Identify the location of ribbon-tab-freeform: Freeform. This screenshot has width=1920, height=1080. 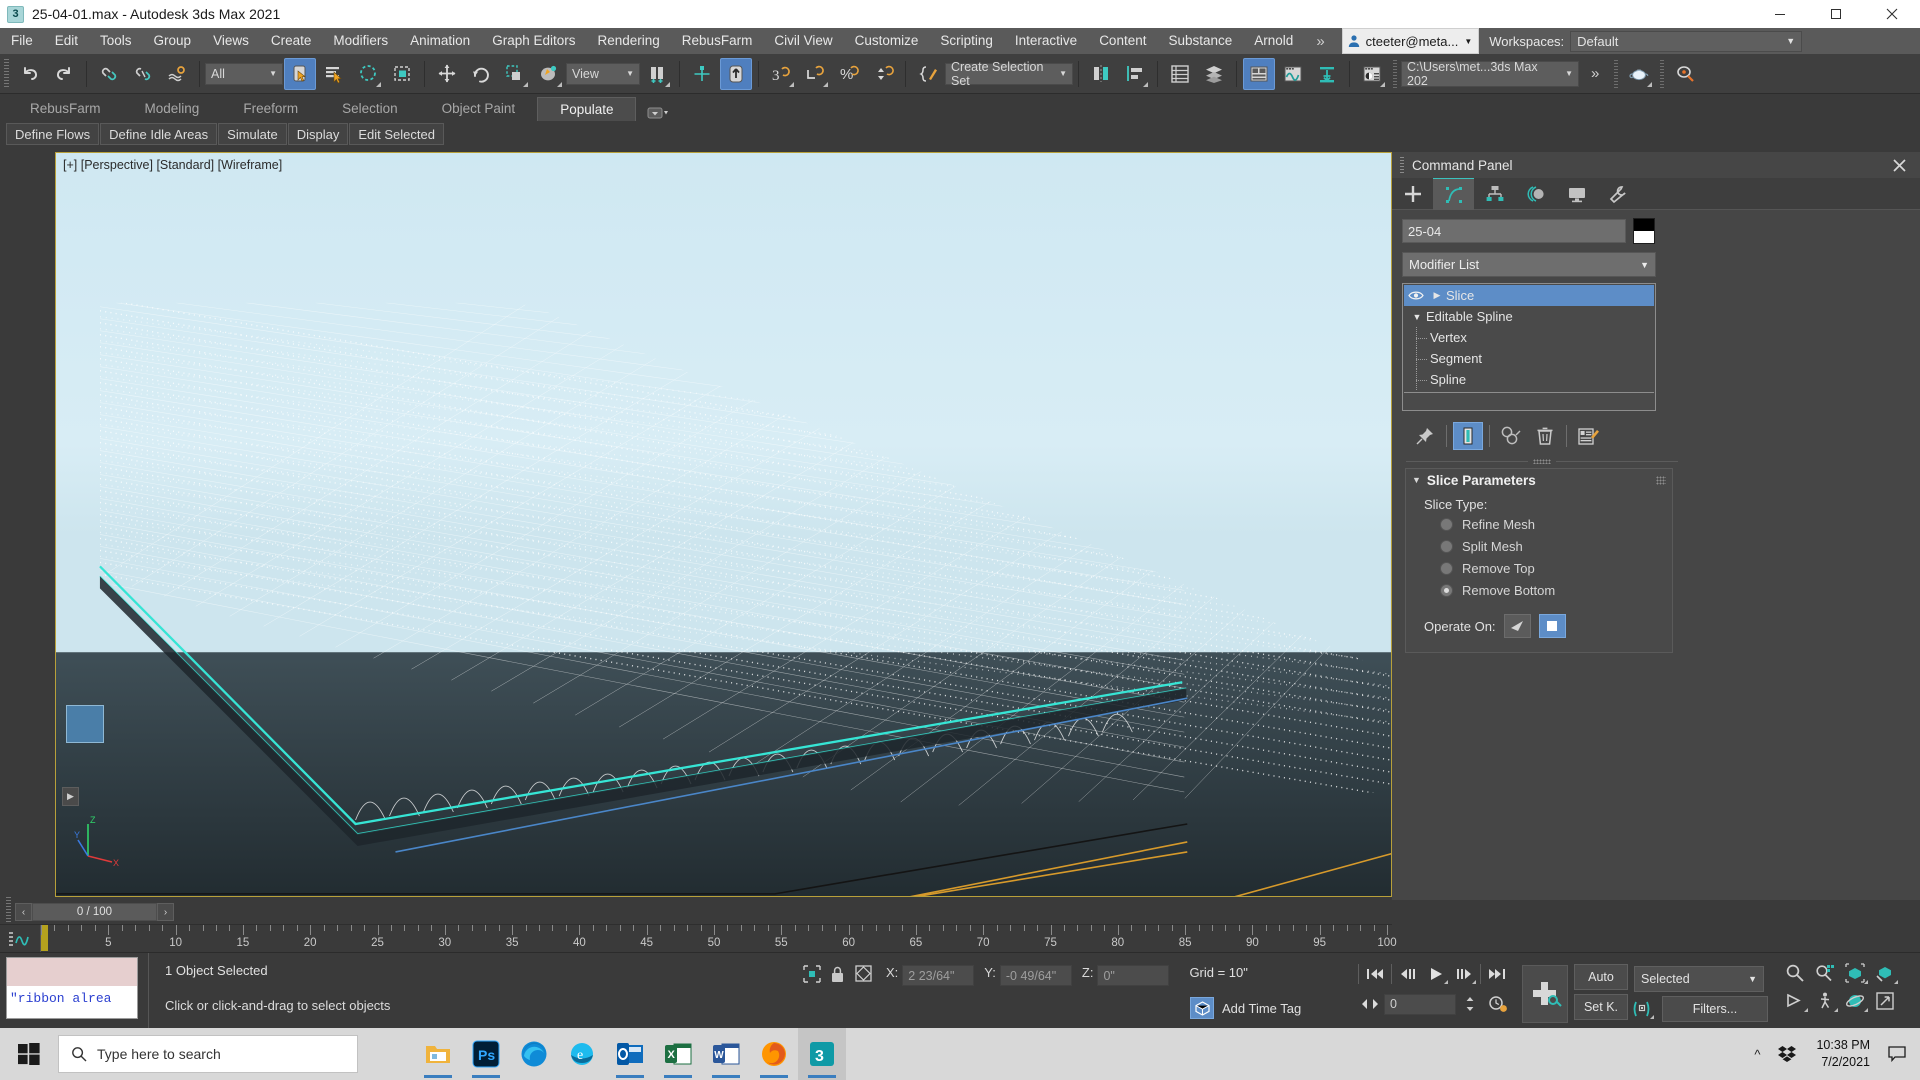
(270, 109).